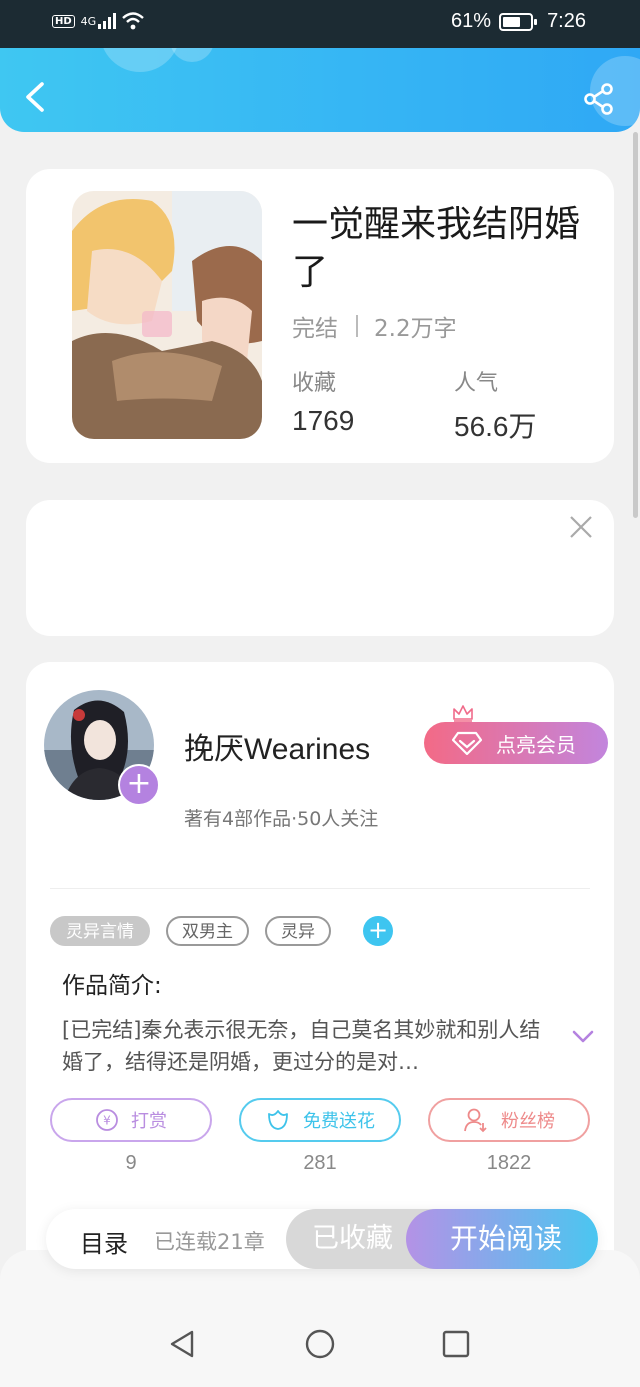 This screenshot has height=1387, width=640. I want to click on serial-status: 已连载21章, so click(209, 1241).